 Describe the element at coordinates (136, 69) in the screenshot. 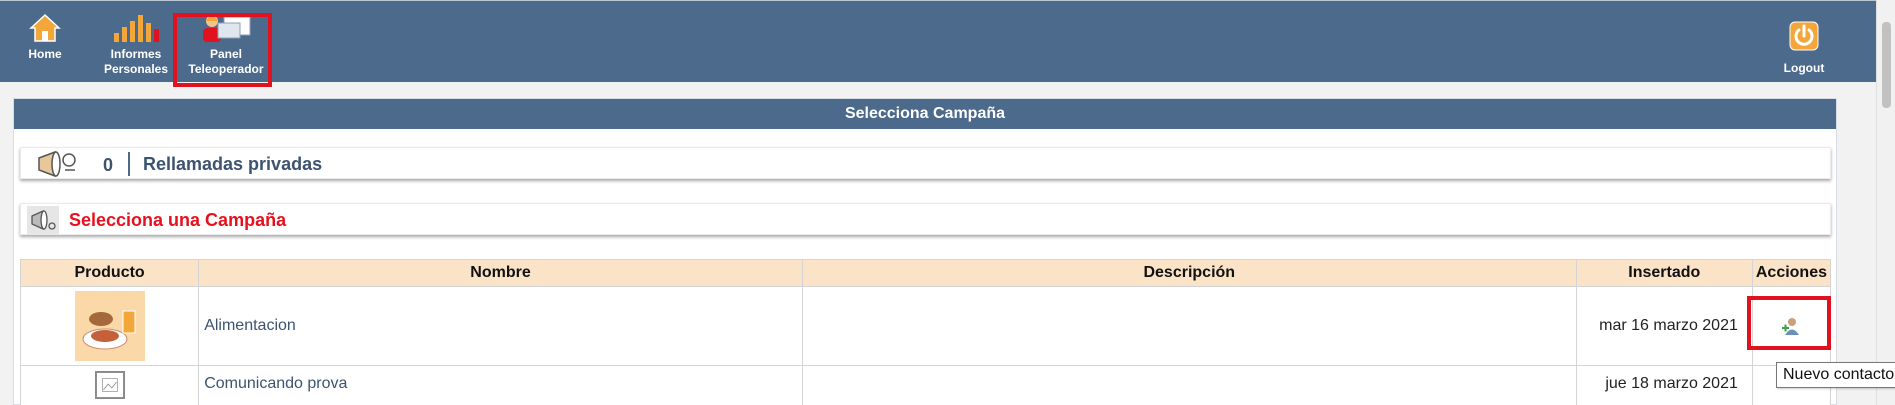

I see `nav-informes-label-2: Personales` at that location.